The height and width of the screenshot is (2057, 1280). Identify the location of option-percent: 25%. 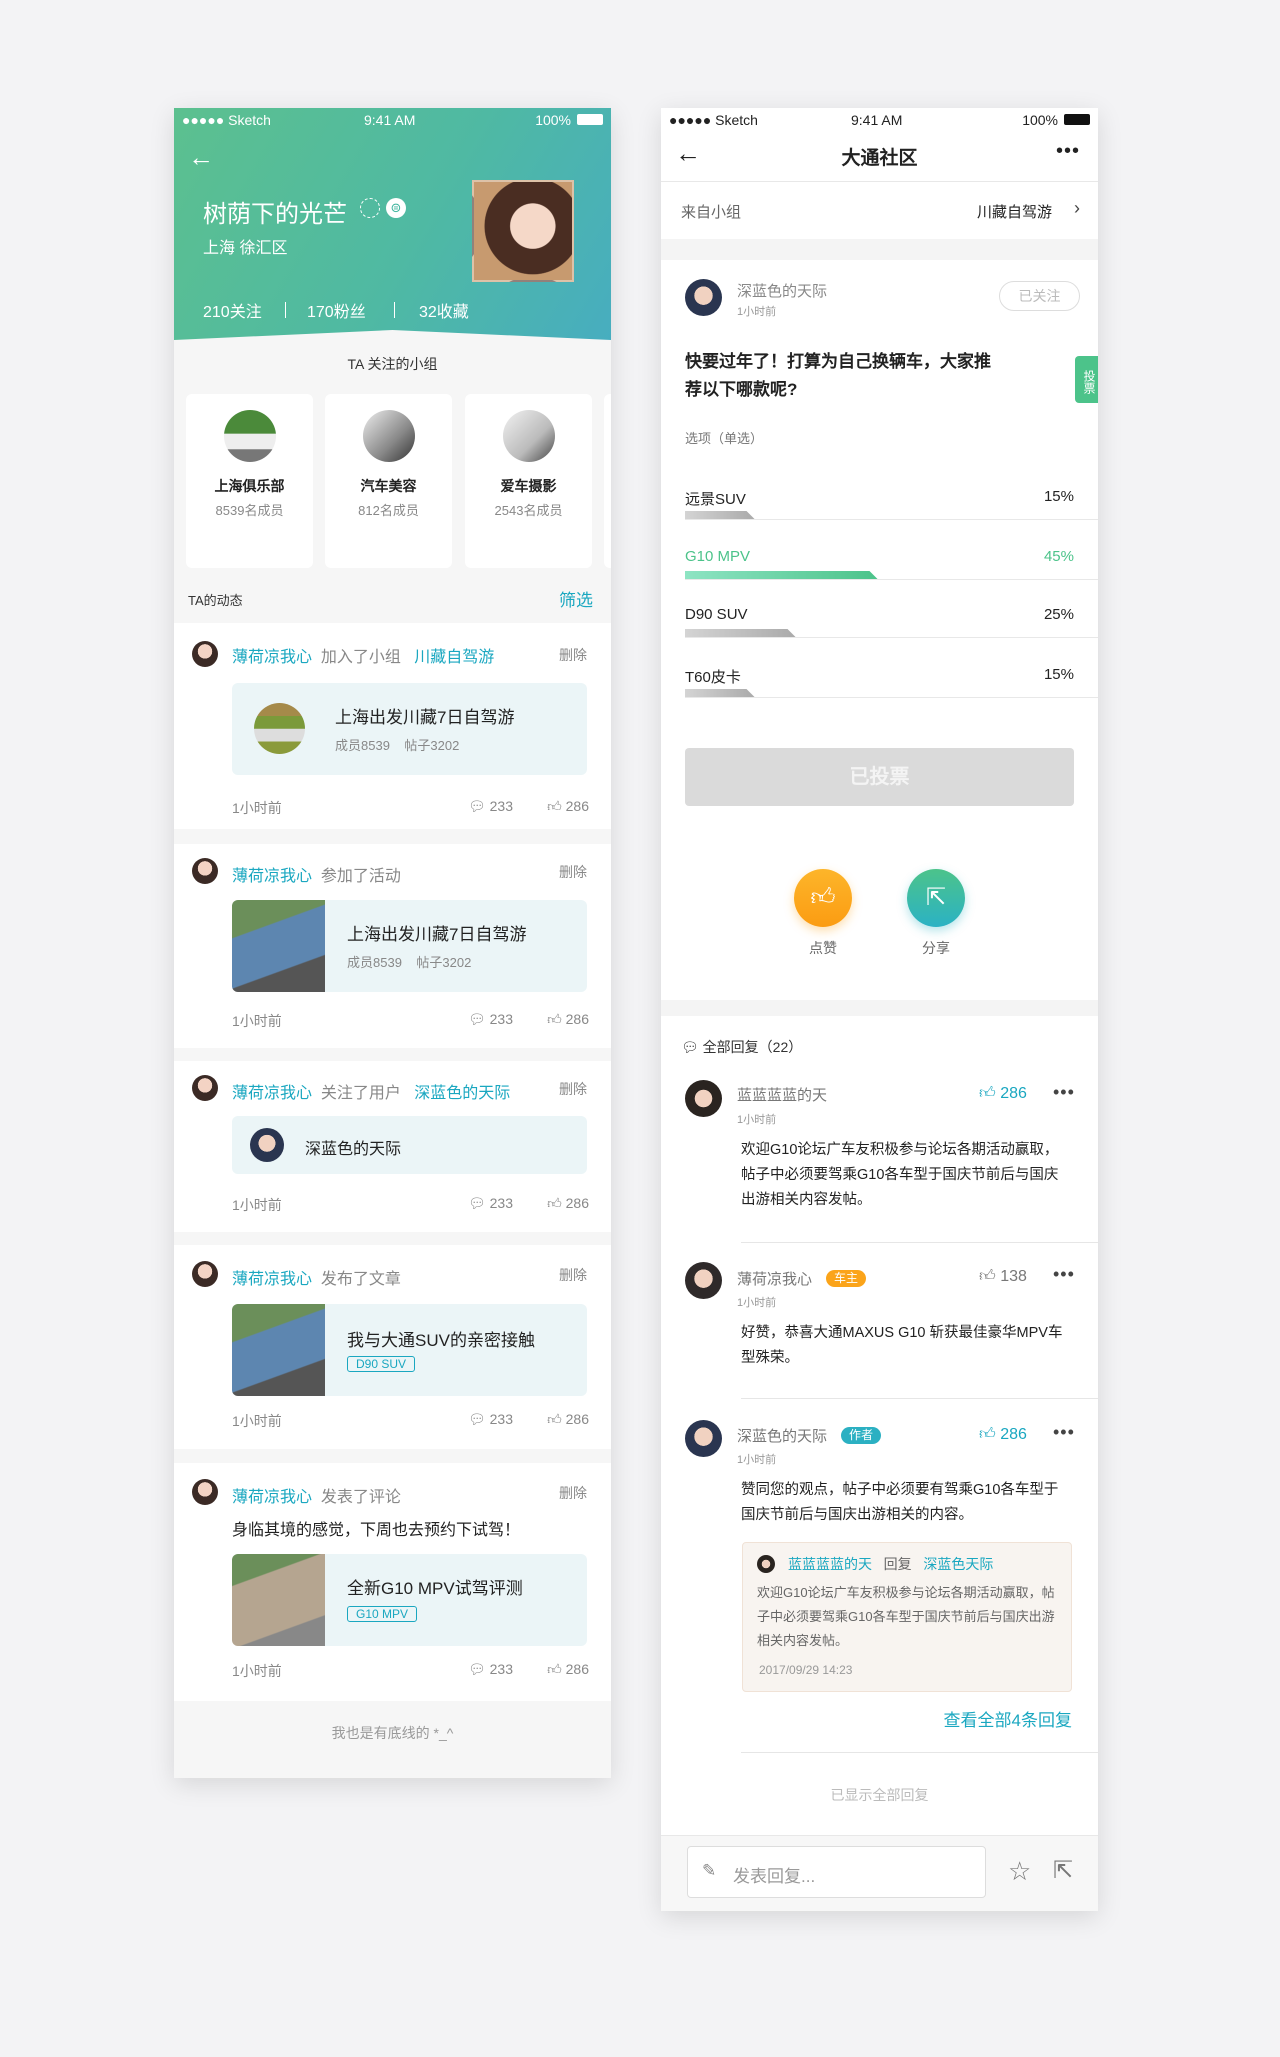
(1058, 614).